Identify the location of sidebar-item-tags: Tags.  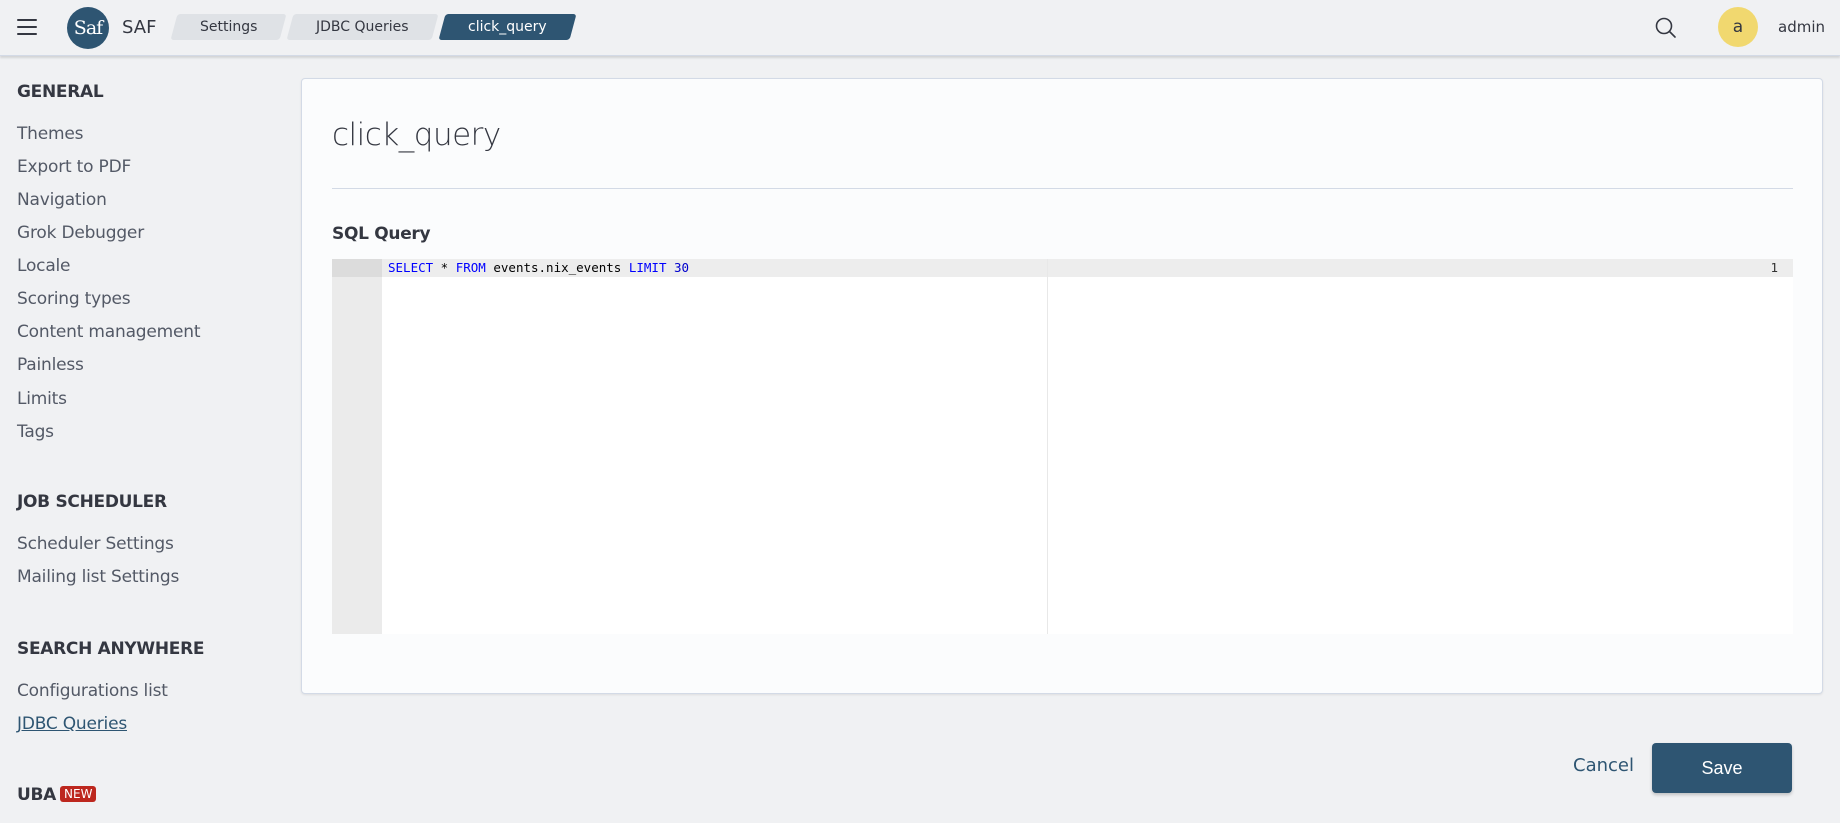
(35, 432).